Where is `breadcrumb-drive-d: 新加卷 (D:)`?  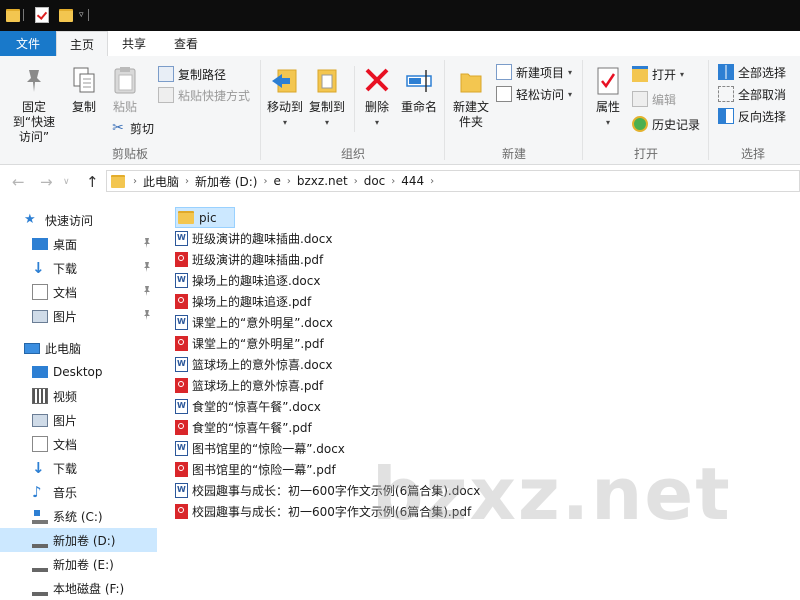 breadcrumb-drive-d: 新加卷 (D:) is located at coordinates (226, 181).